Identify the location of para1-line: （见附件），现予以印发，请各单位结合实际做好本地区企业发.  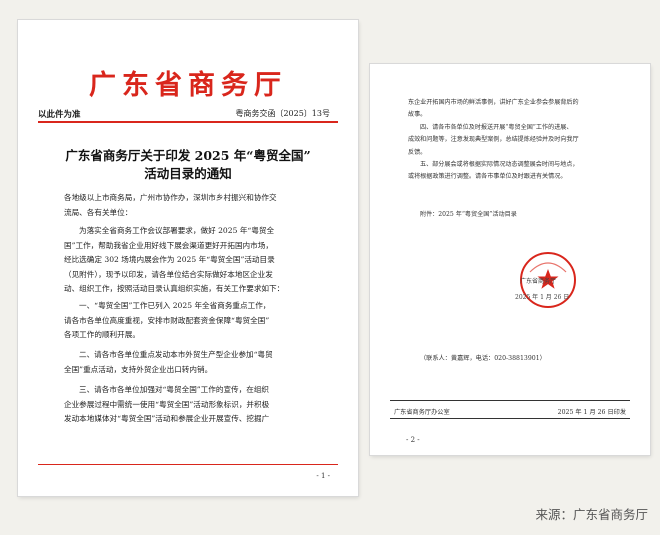
(168, 274).